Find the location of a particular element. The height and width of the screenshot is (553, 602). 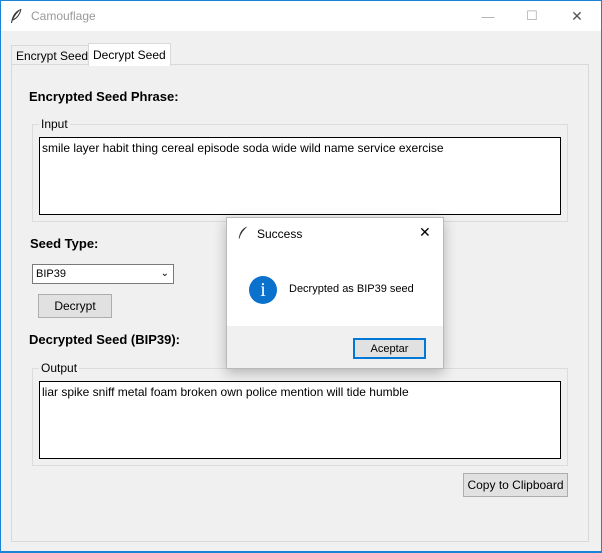

window-title: Camouflage is located at coordinates (63, 16).